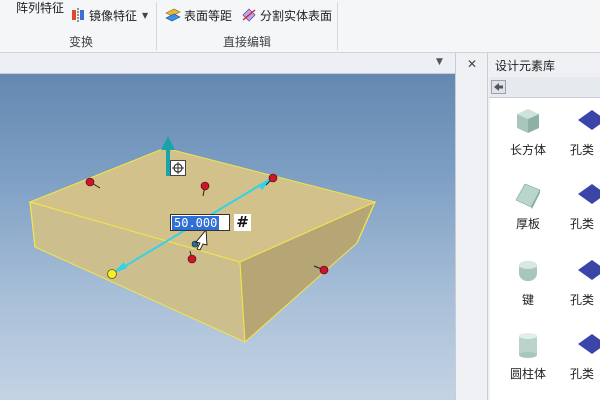  What do you see at coordinates (528, 121) in the screenshot?
I see `box-icon` at bounding box center [528, 121].